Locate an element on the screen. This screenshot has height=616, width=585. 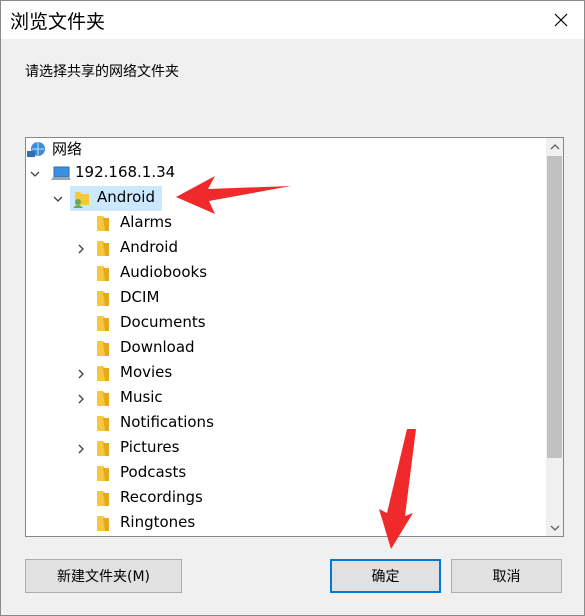
annotation-arrow-down is located at coordinates (397, 489).